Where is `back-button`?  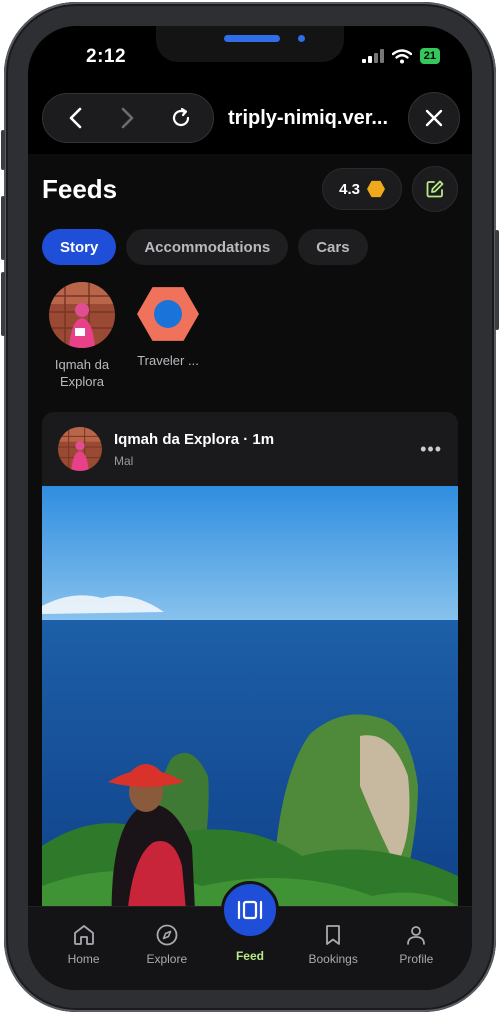 back-button is located at coordinates (75, 118).